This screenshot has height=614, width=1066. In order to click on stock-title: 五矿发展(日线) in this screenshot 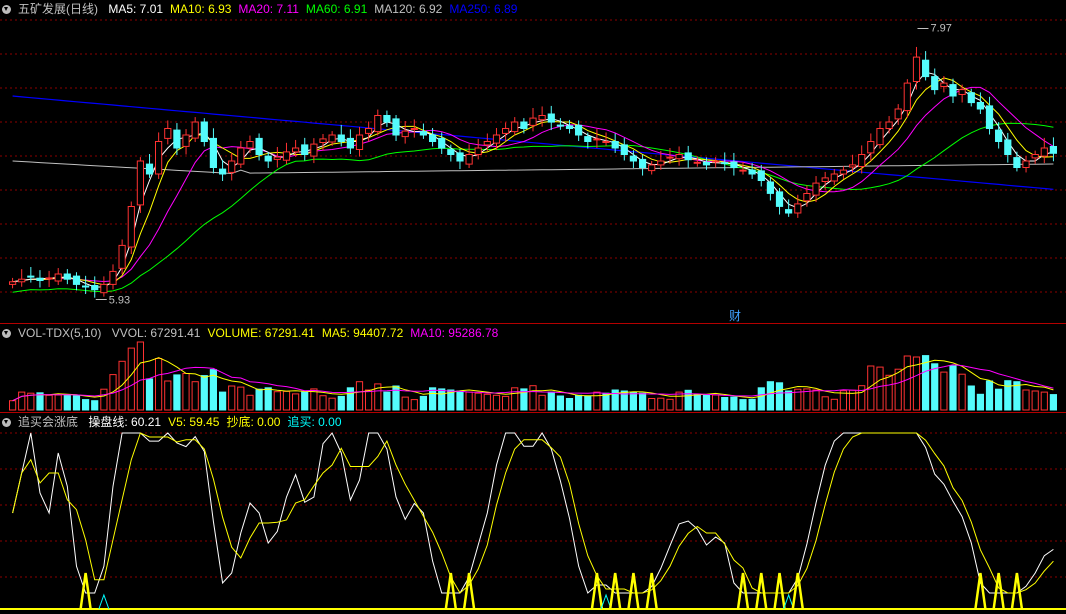, I will do `click(58, 9)`.